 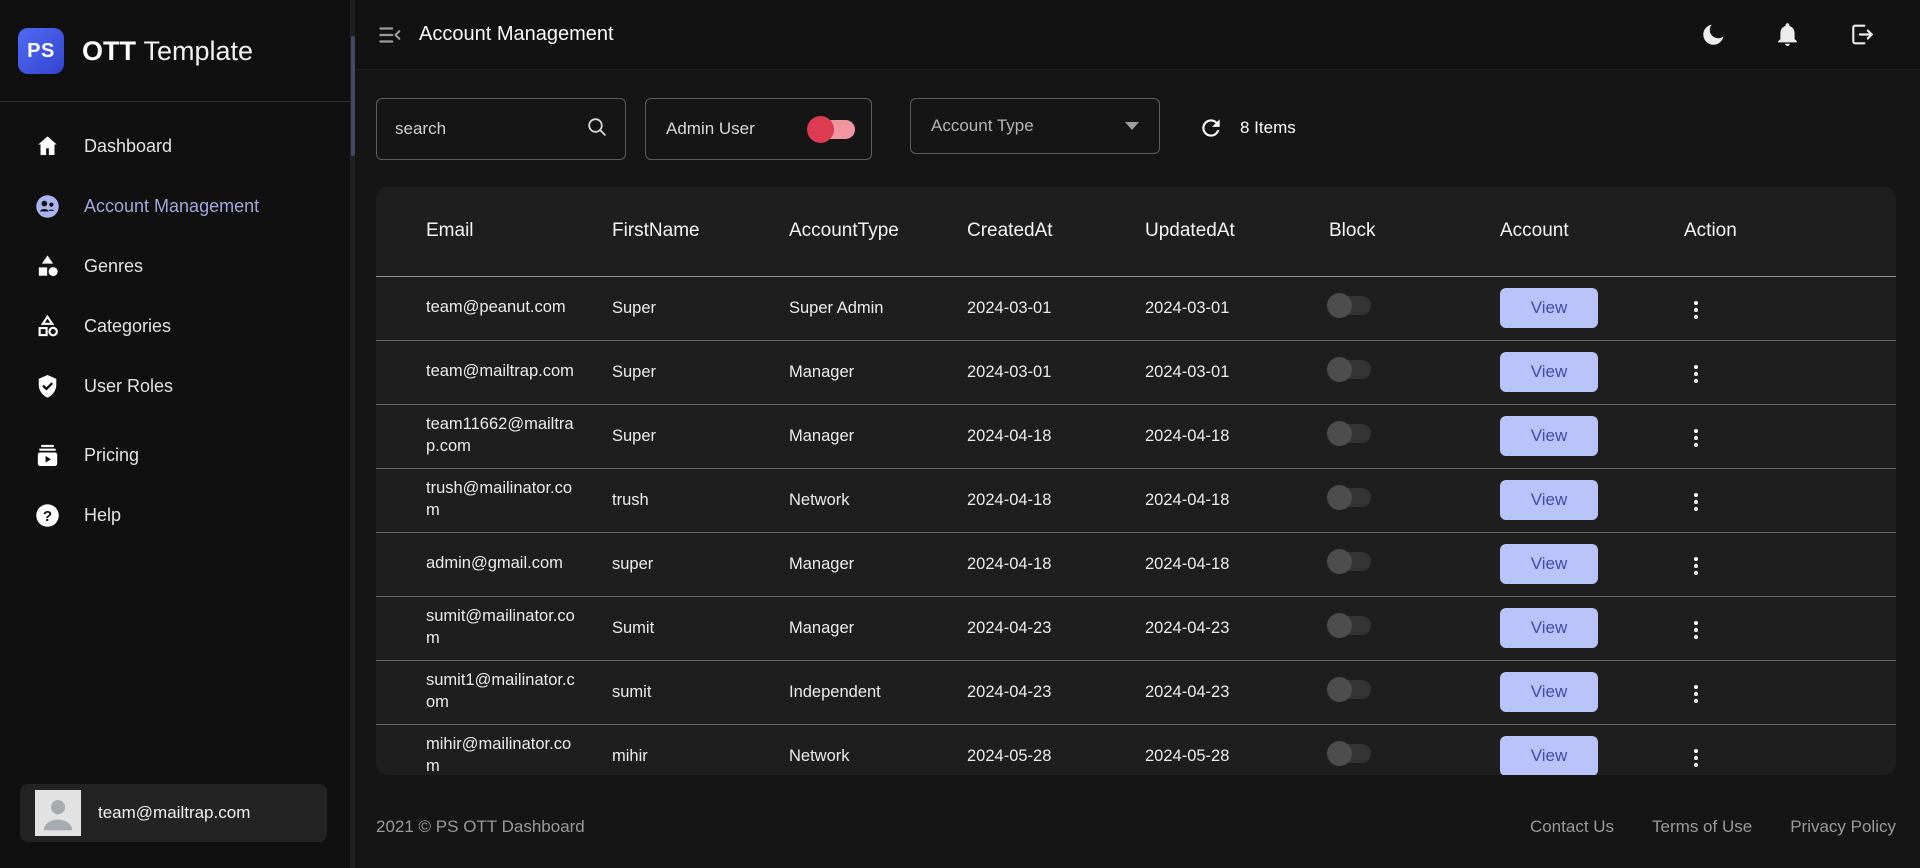 What do you see at coordinates (878, 691) in the screenshot?
I see `accounttype-cell: Independent` at bounding box center [878, 691].